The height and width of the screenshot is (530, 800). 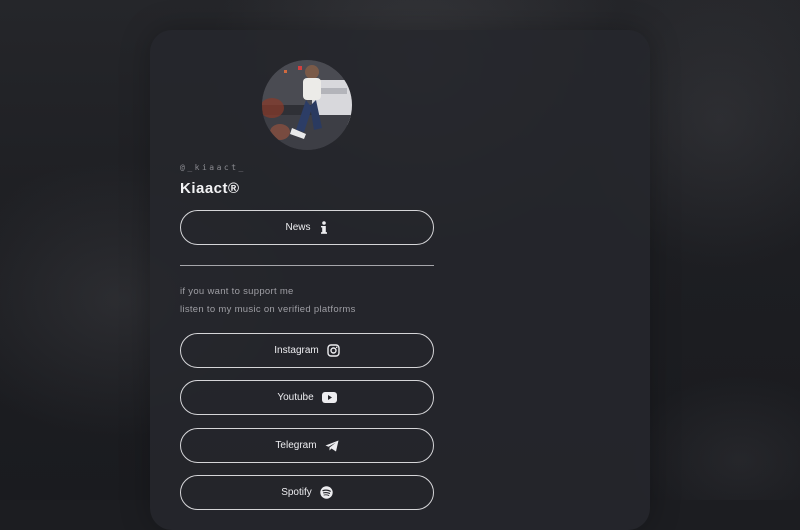 I want to click on youtube-icon, so click(x=329, y=397).